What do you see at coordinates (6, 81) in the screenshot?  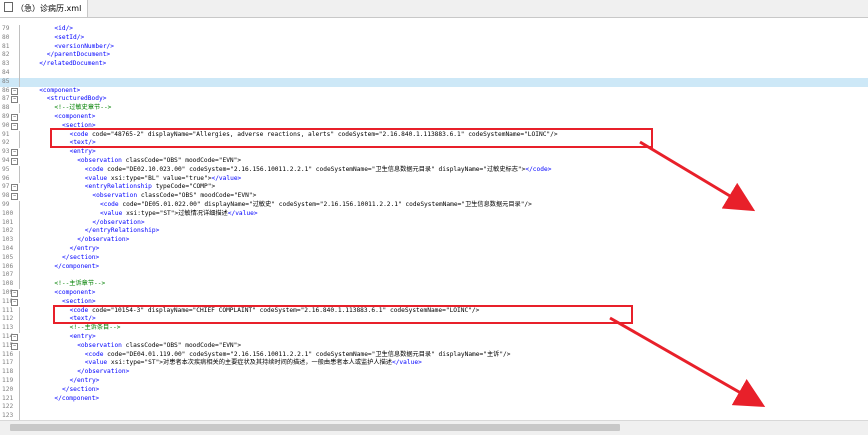 I see `line-number: 85` at bounding box center [6, 81].